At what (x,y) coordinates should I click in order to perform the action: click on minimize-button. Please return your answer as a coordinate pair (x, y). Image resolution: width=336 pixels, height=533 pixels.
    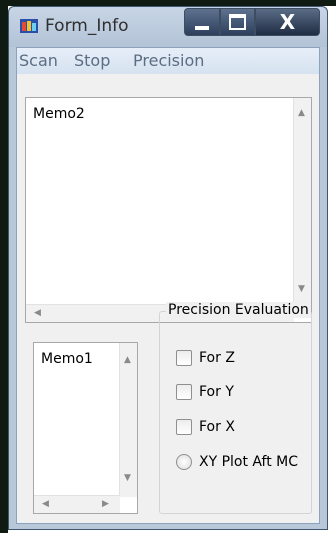
    Looking at the image, I should click on (202, 22).